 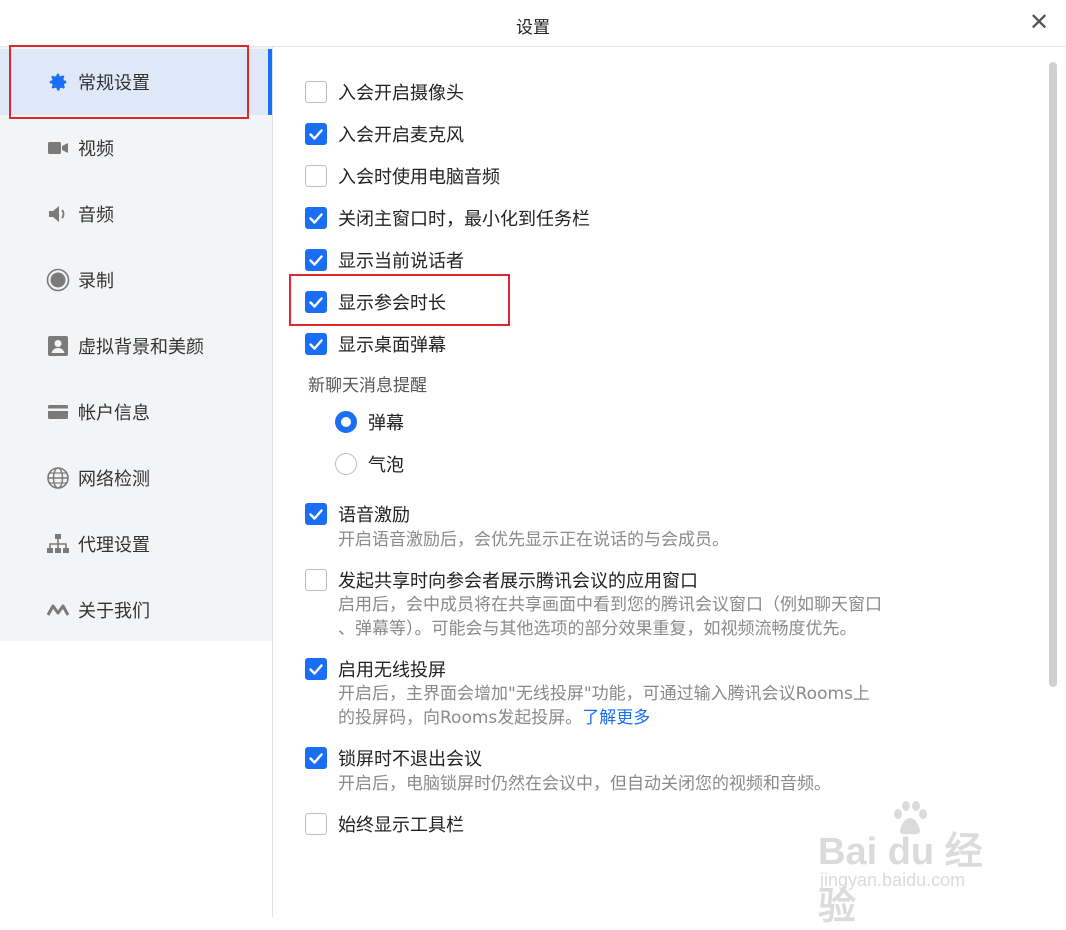 What do you see at coordinates (96, 149) in the screenshot?
I see `sidebar-item-label: 视频` at bounding box center [96, 149].